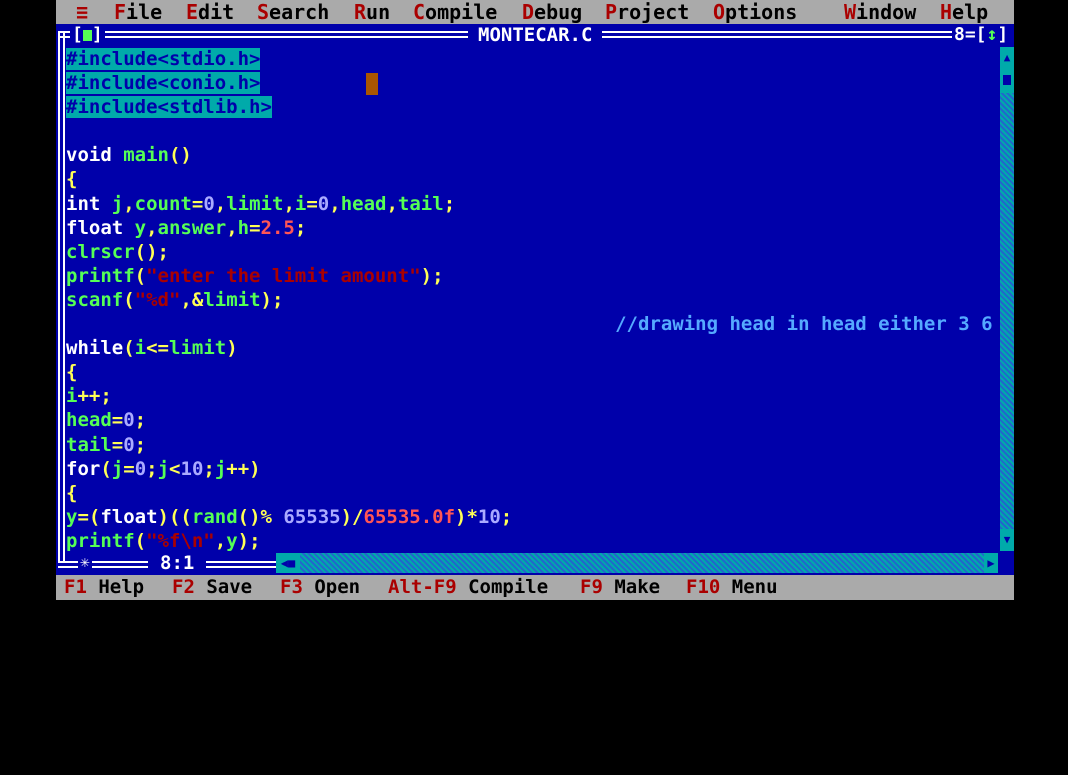  I want to click on code-token: while, so click(95, 348).